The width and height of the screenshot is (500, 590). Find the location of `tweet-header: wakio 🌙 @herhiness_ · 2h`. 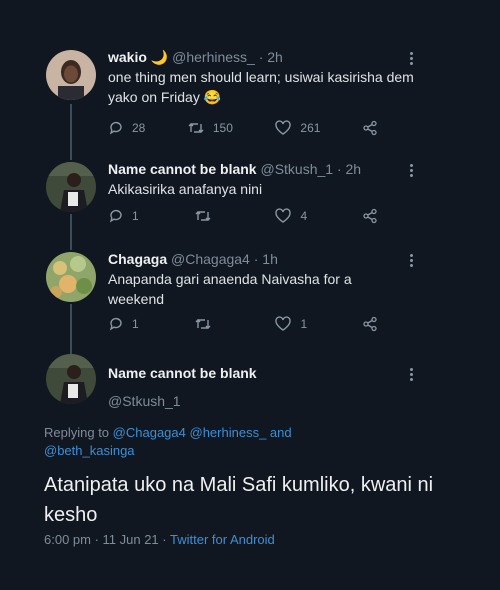

tweet-header: wakio 🌙 @herhiness_ · 2h is located at coordinates (269, 57).